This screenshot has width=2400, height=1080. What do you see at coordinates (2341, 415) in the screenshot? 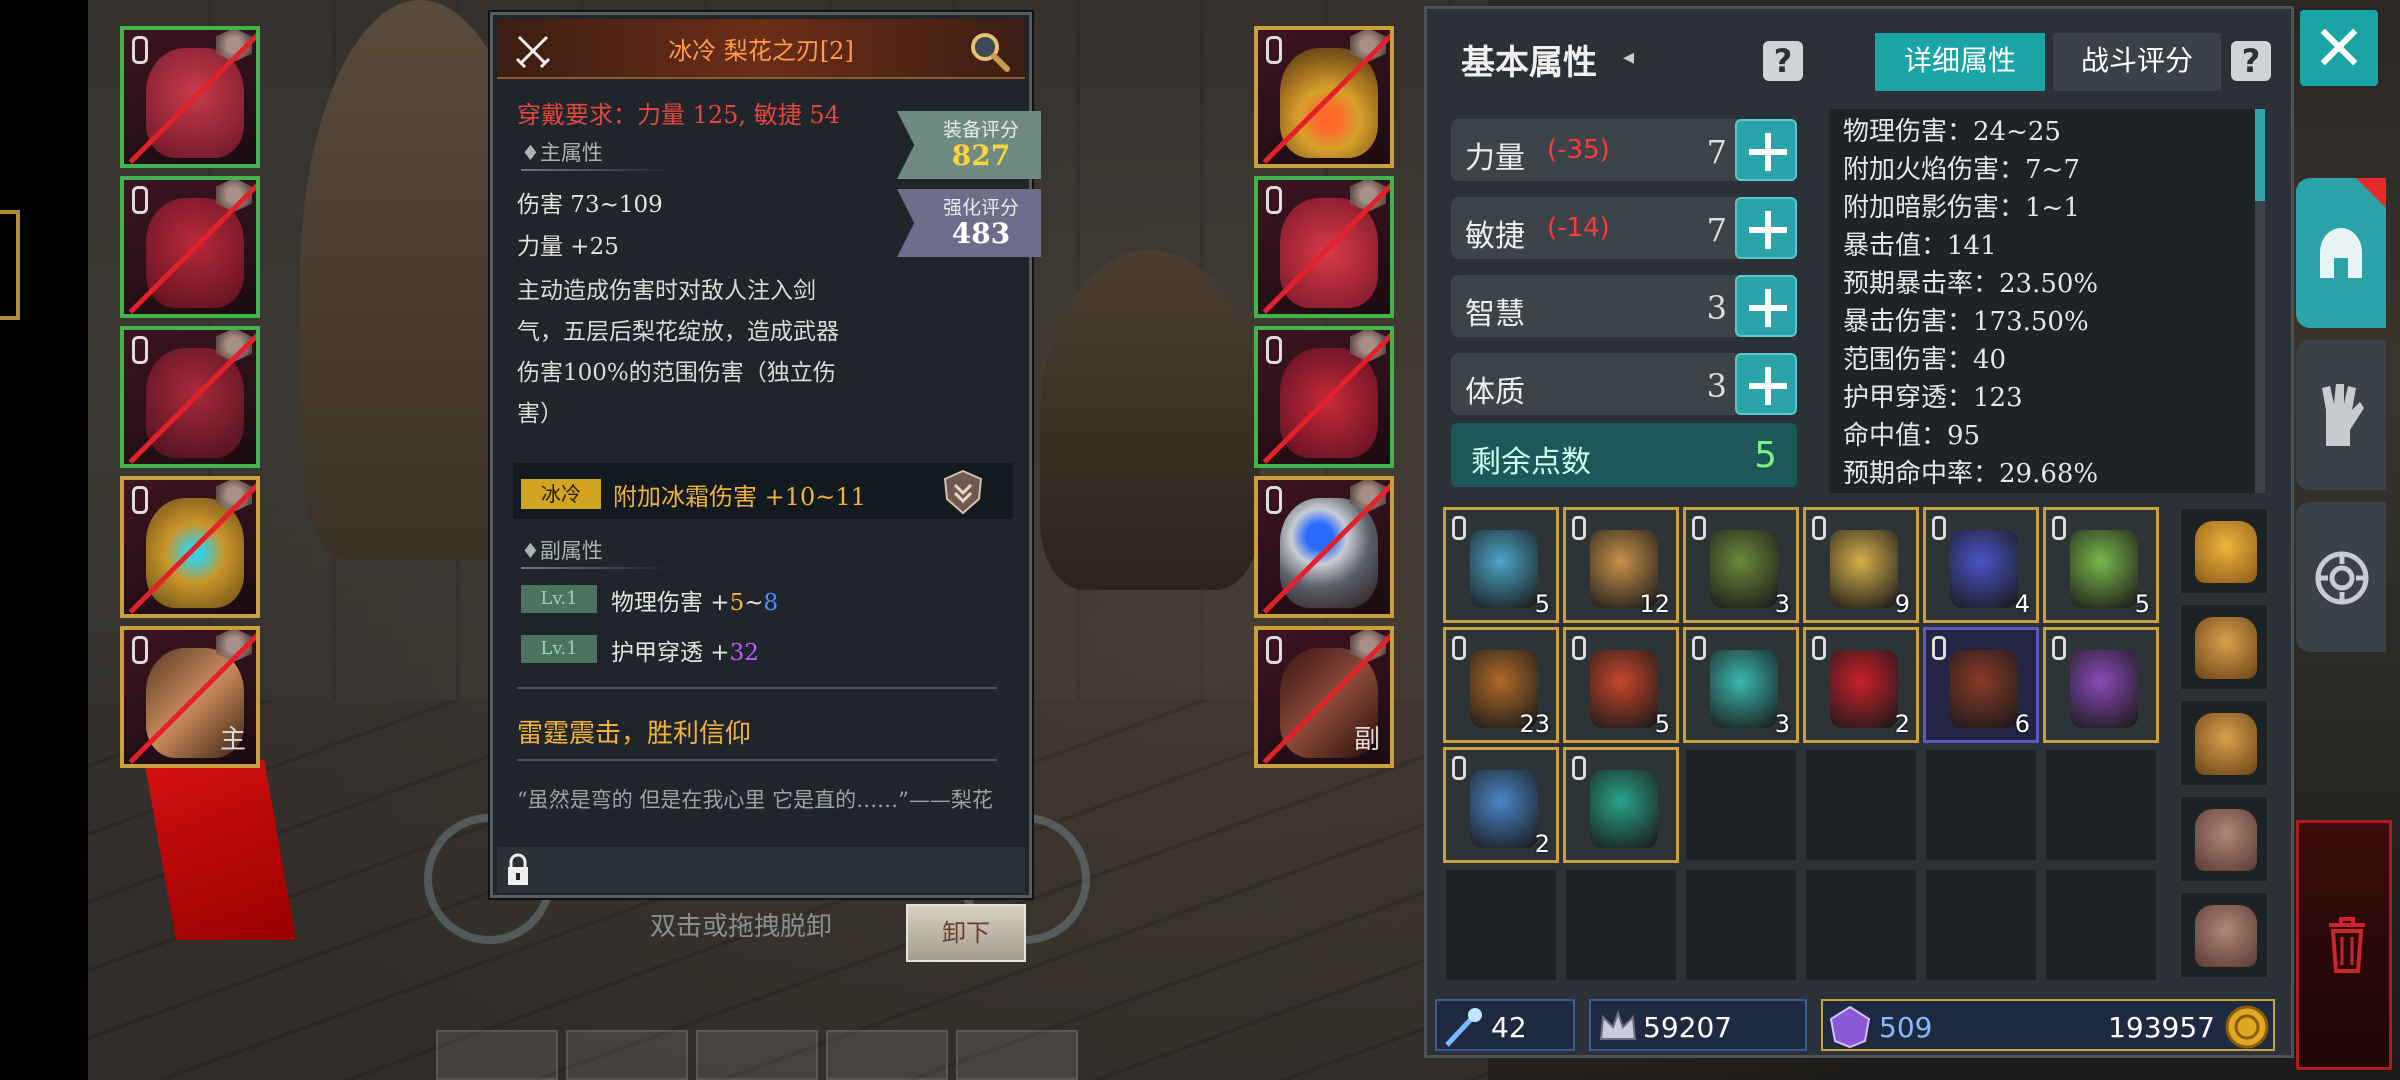
I see `side-tab-weapons` at bounding box center [2341, 415].